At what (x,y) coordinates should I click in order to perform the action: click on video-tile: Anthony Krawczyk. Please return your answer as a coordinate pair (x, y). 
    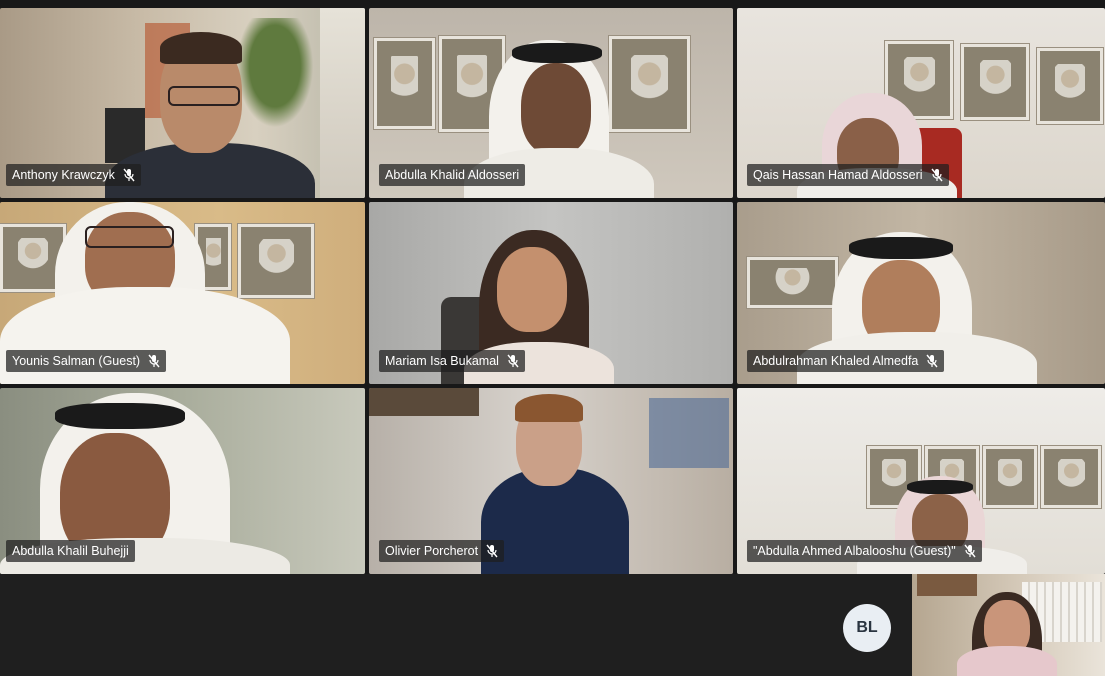
    Looking at the image, I should click on (182, 103).